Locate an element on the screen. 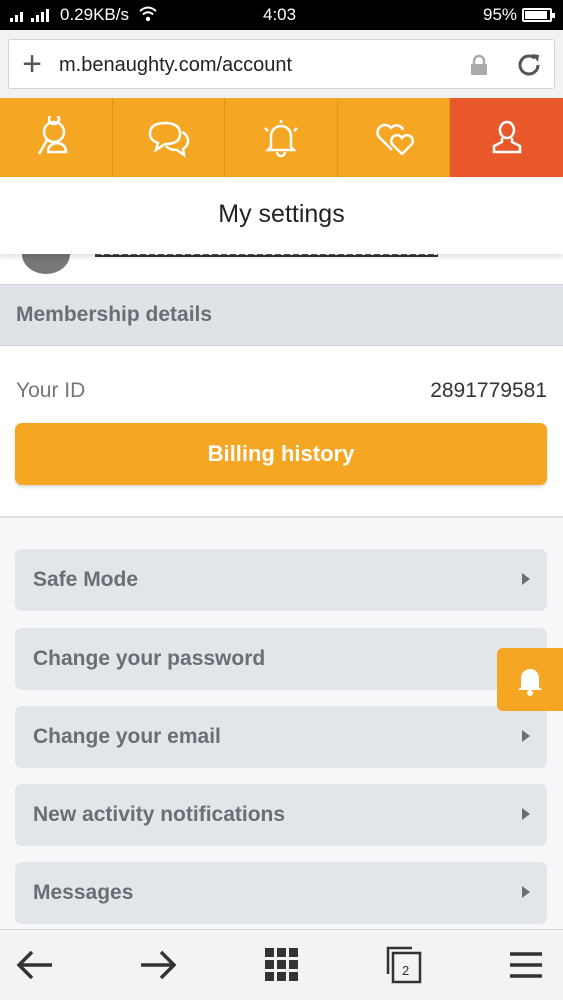 This screenshot has width=563, height=1000. menu-item-safe-mode: Safe Mode is located at coordinates (281, 580).